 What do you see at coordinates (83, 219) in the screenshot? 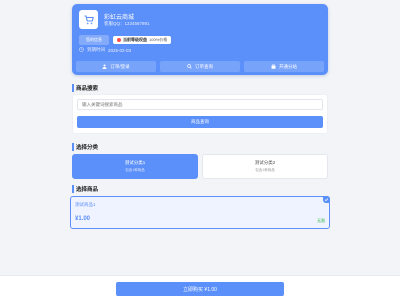
I see `product-price: ¥1.00` at bounding box center [83, 219].